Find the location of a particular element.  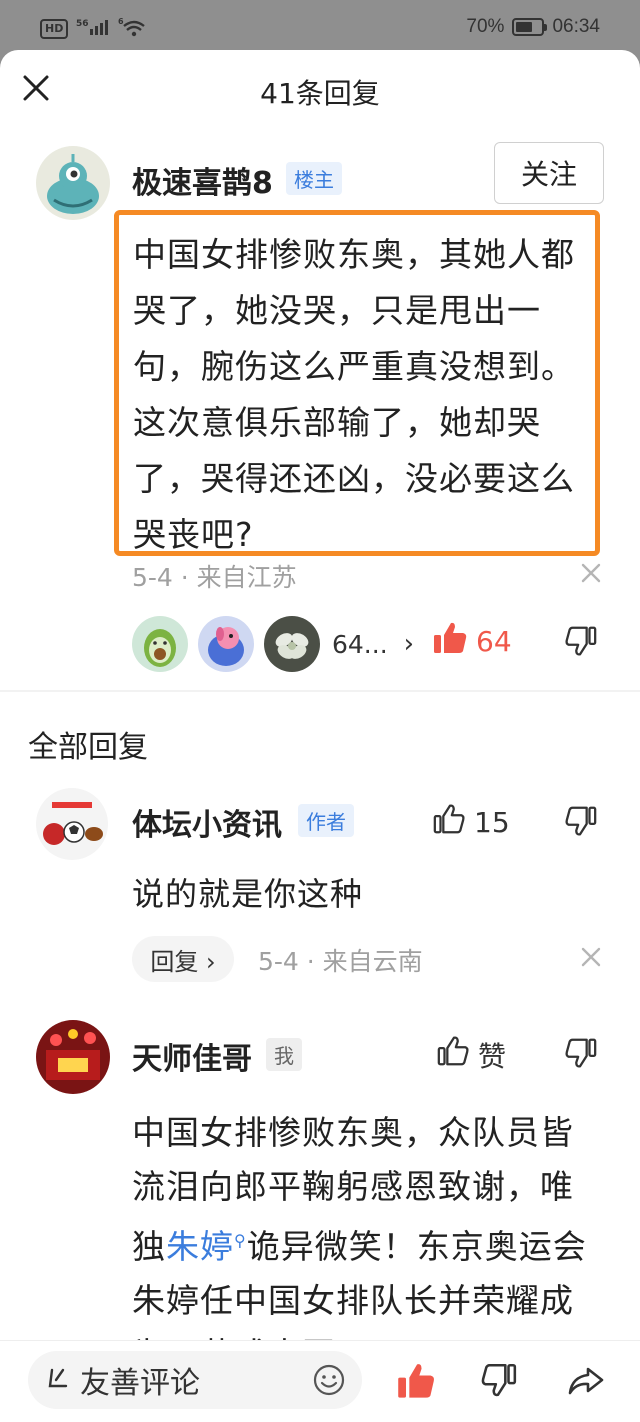

emoji-icon is located at coordinates (329, 1382).